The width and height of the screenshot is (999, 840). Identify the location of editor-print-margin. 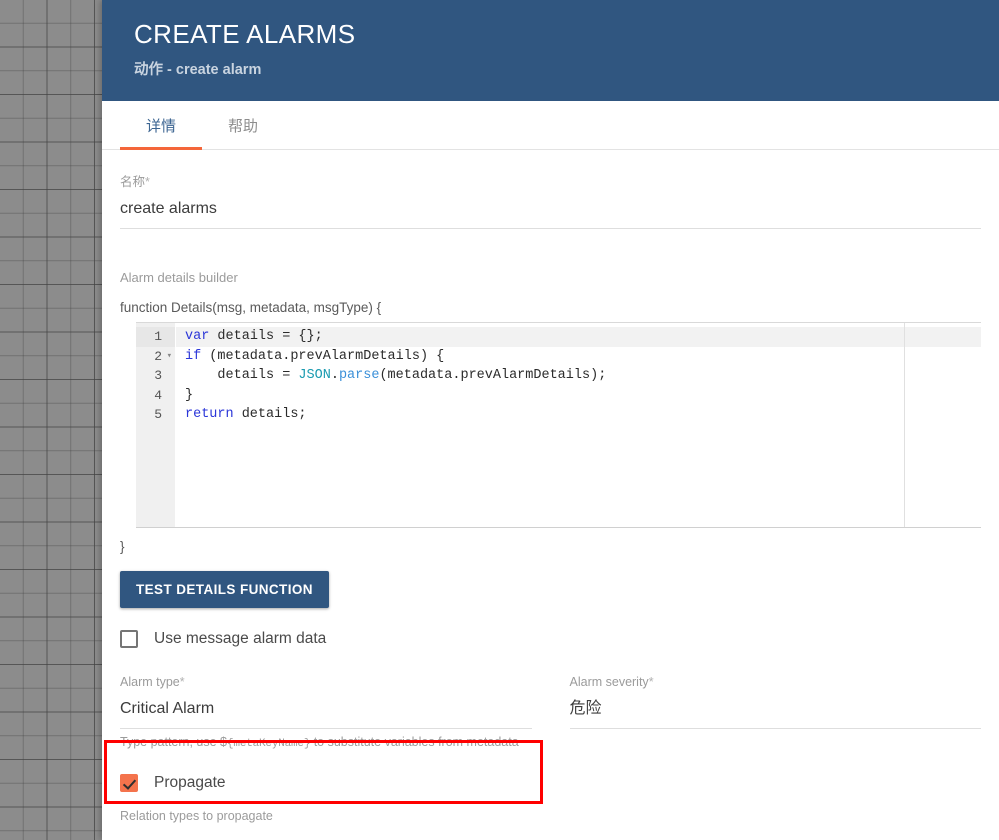
(904, 425).